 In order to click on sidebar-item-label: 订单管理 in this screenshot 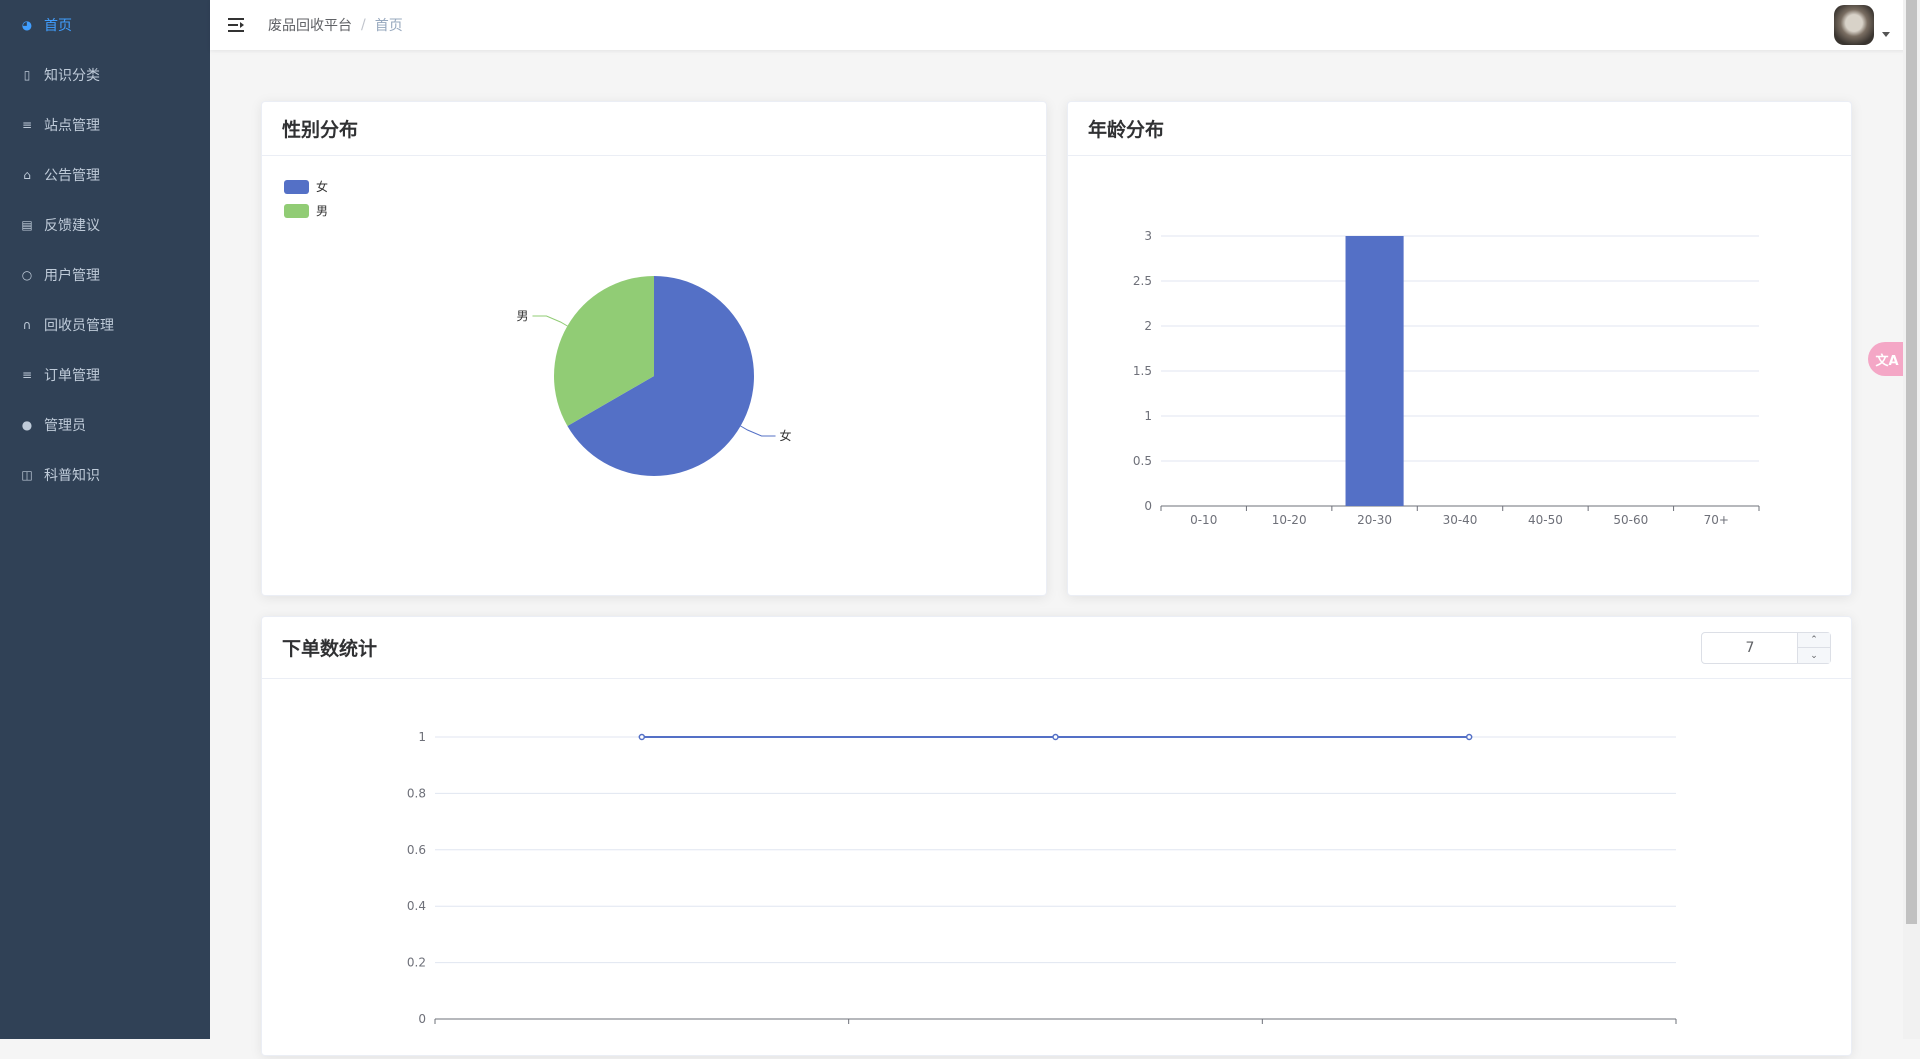, I will do `click(72, 376)`.